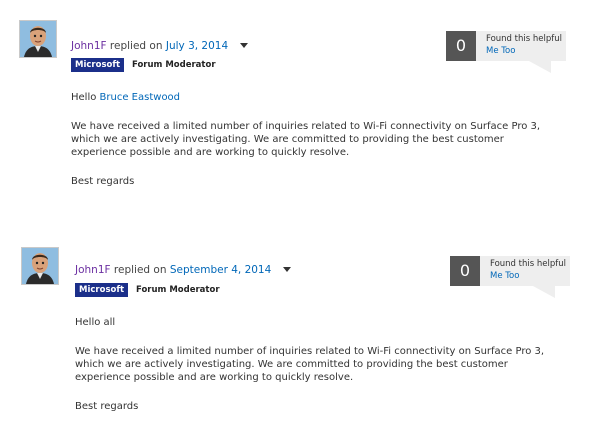  What do you see at coordinates (197, 46) in the screenshot?
I see `post-date-link: July 3, 2014` at bounding box center [197, 46].